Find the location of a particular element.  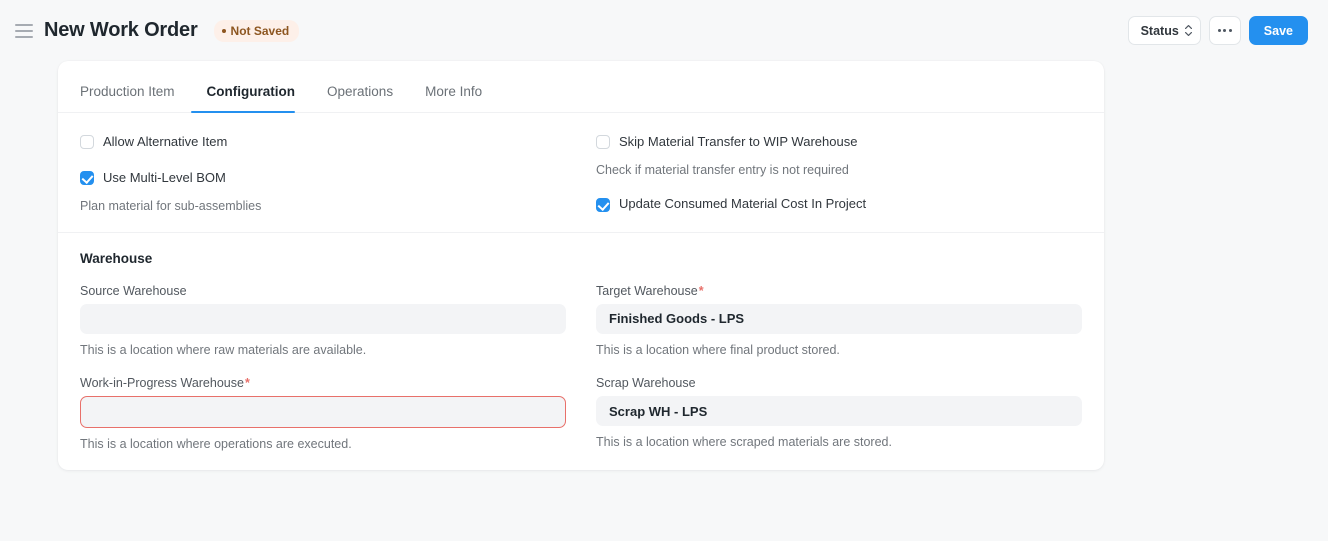

source-warehouse-input is located at coordinates (323, 318).